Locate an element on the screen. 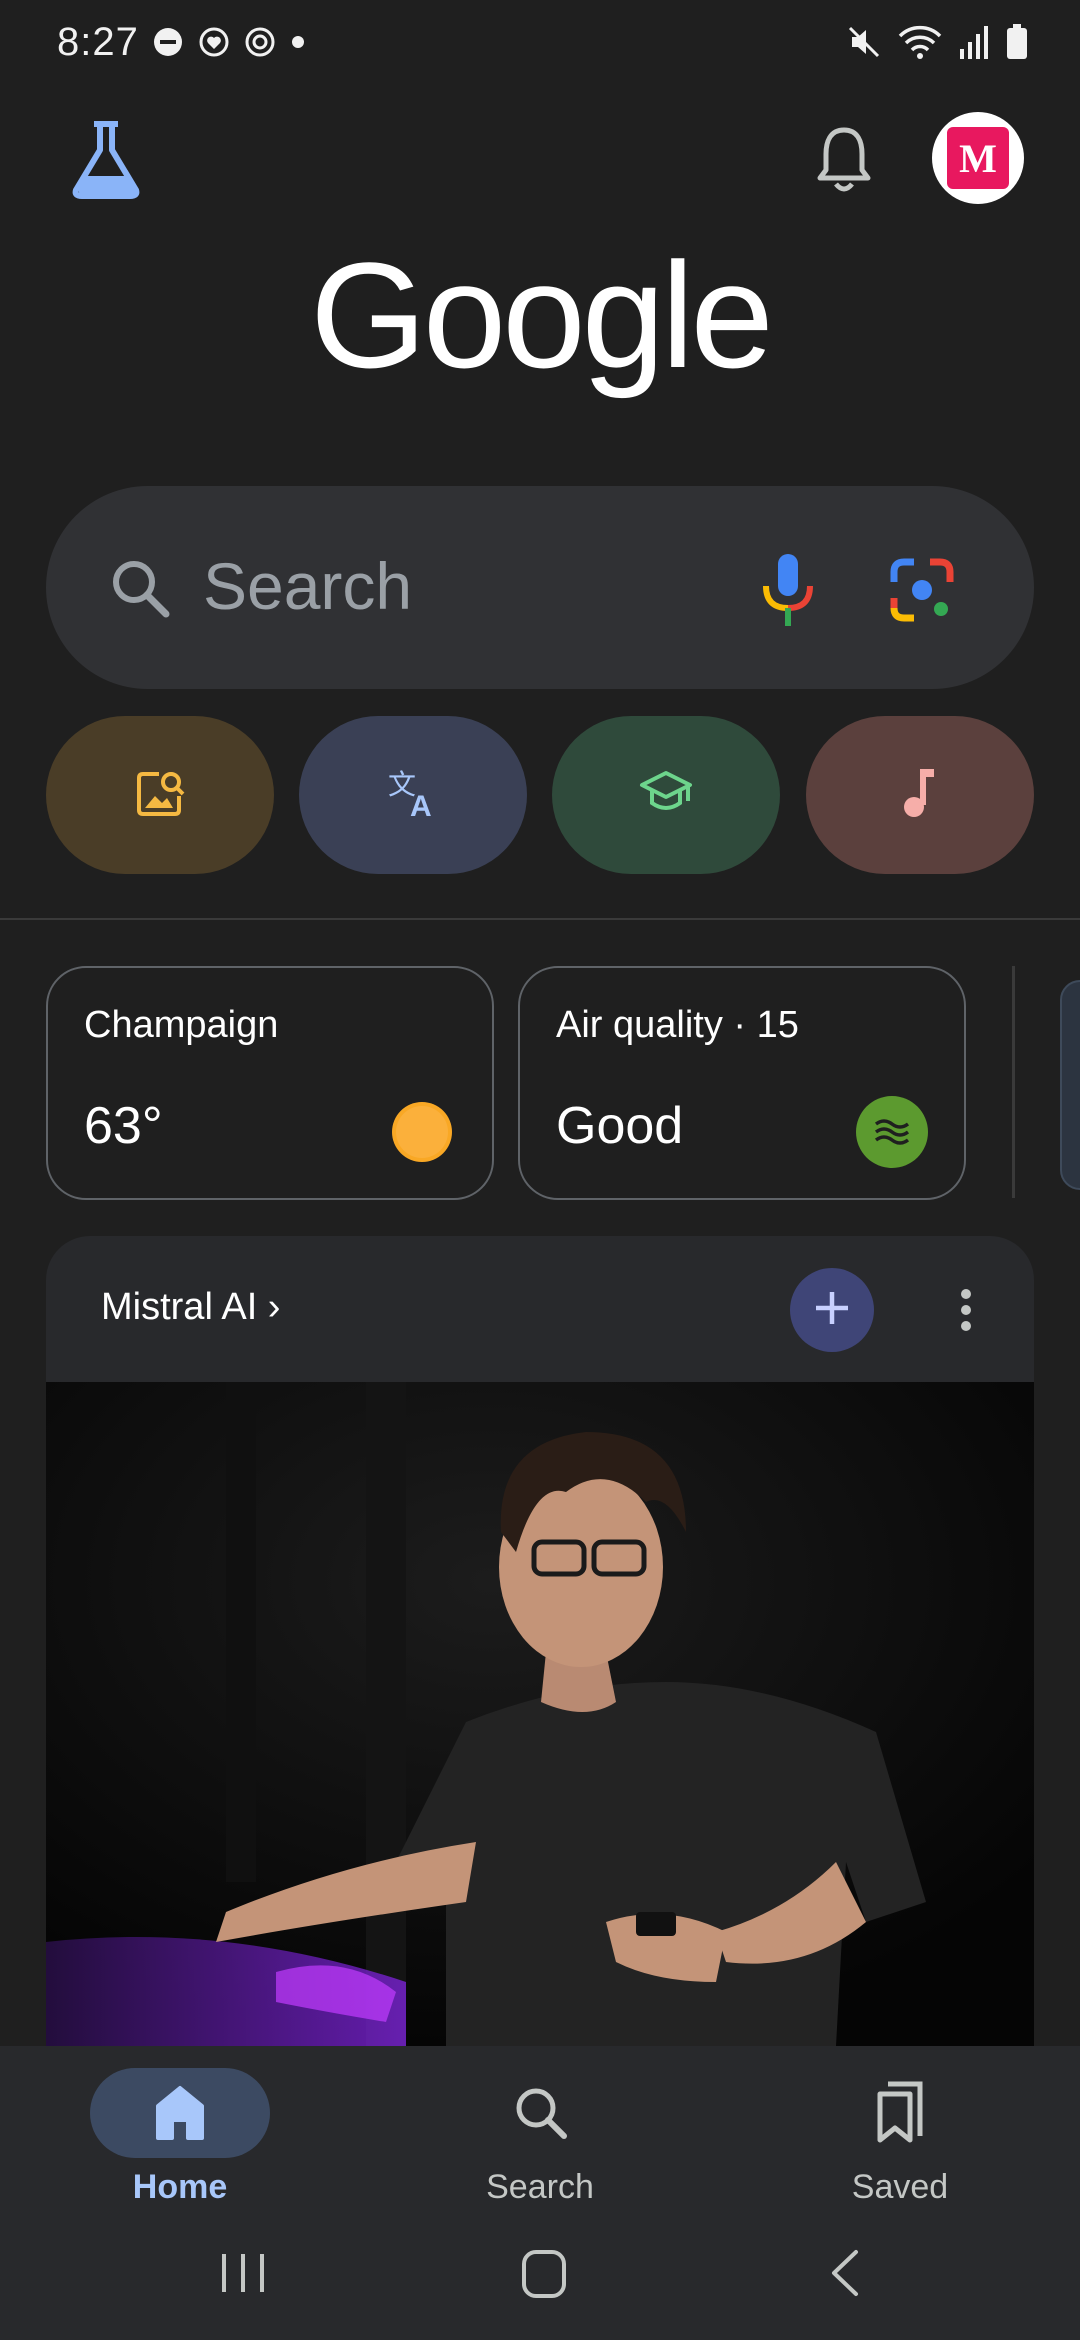 The width and height of the screenshot is (1080, 2340). next-card-peek is located at coordinates (1070, 1085).